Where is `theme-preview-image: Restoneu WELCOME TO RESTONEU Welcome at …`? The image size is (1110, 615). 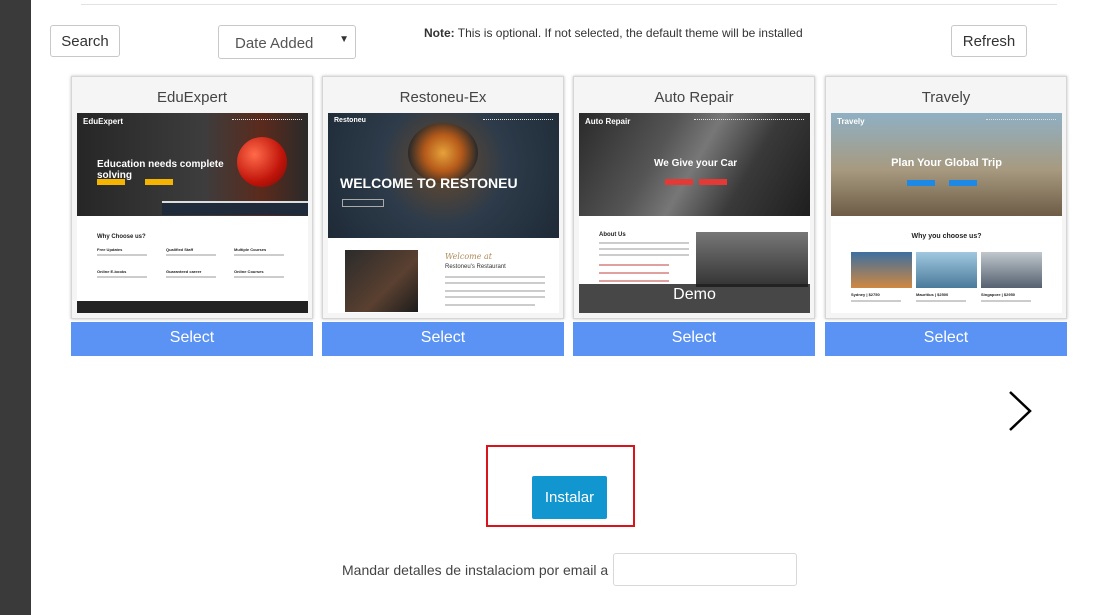 theme-preview-image: Restoneu WELCOME TO RESTONEU Welcome at … is located at coordinates (443, 213).